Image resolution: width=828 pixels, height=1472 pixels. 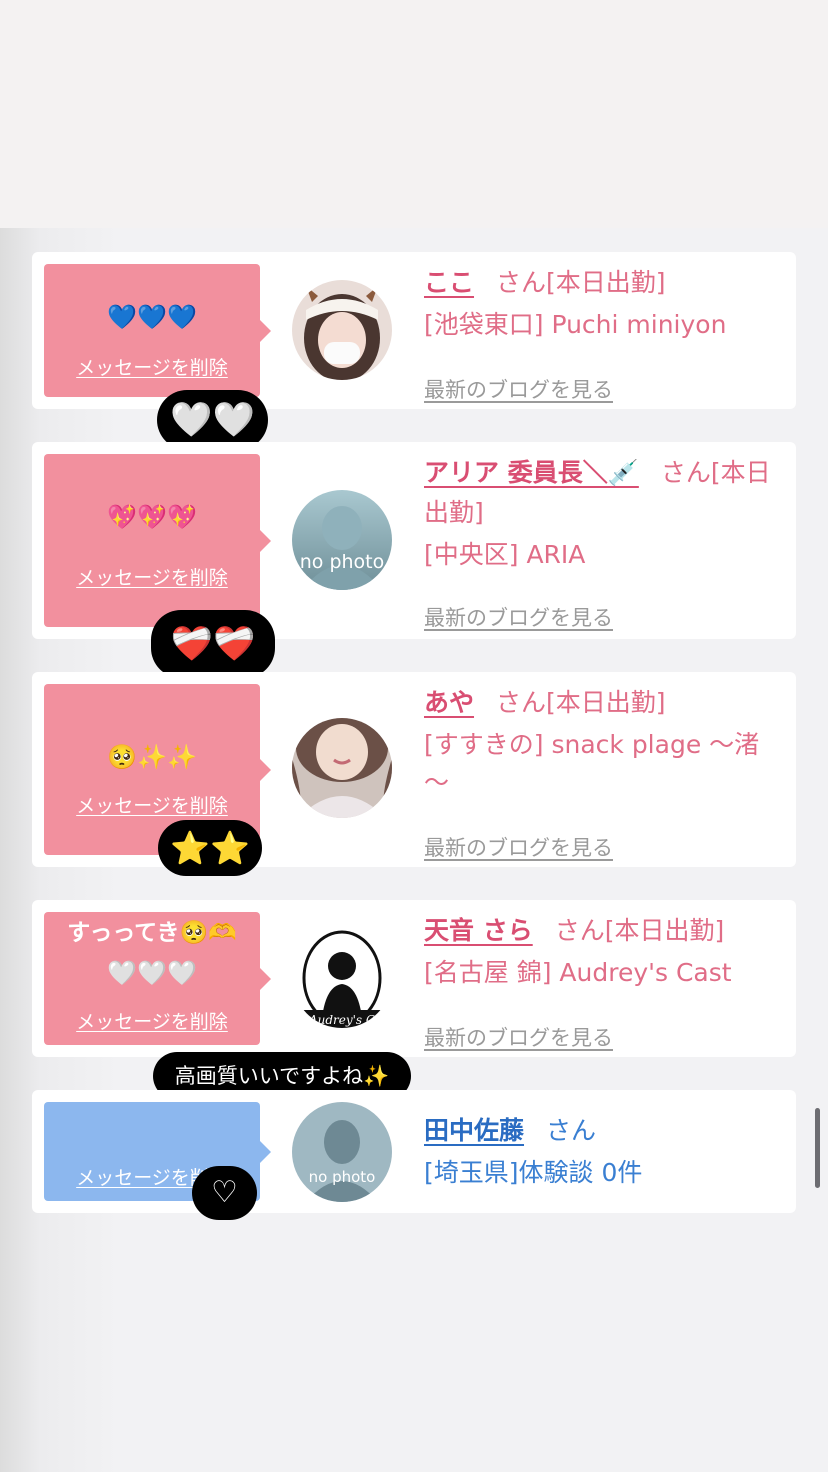 What do you see at coordinates (478, 930) in the screenshot?
I see `cast-name-link: 天音 さら` at bounding box center [478, 930].